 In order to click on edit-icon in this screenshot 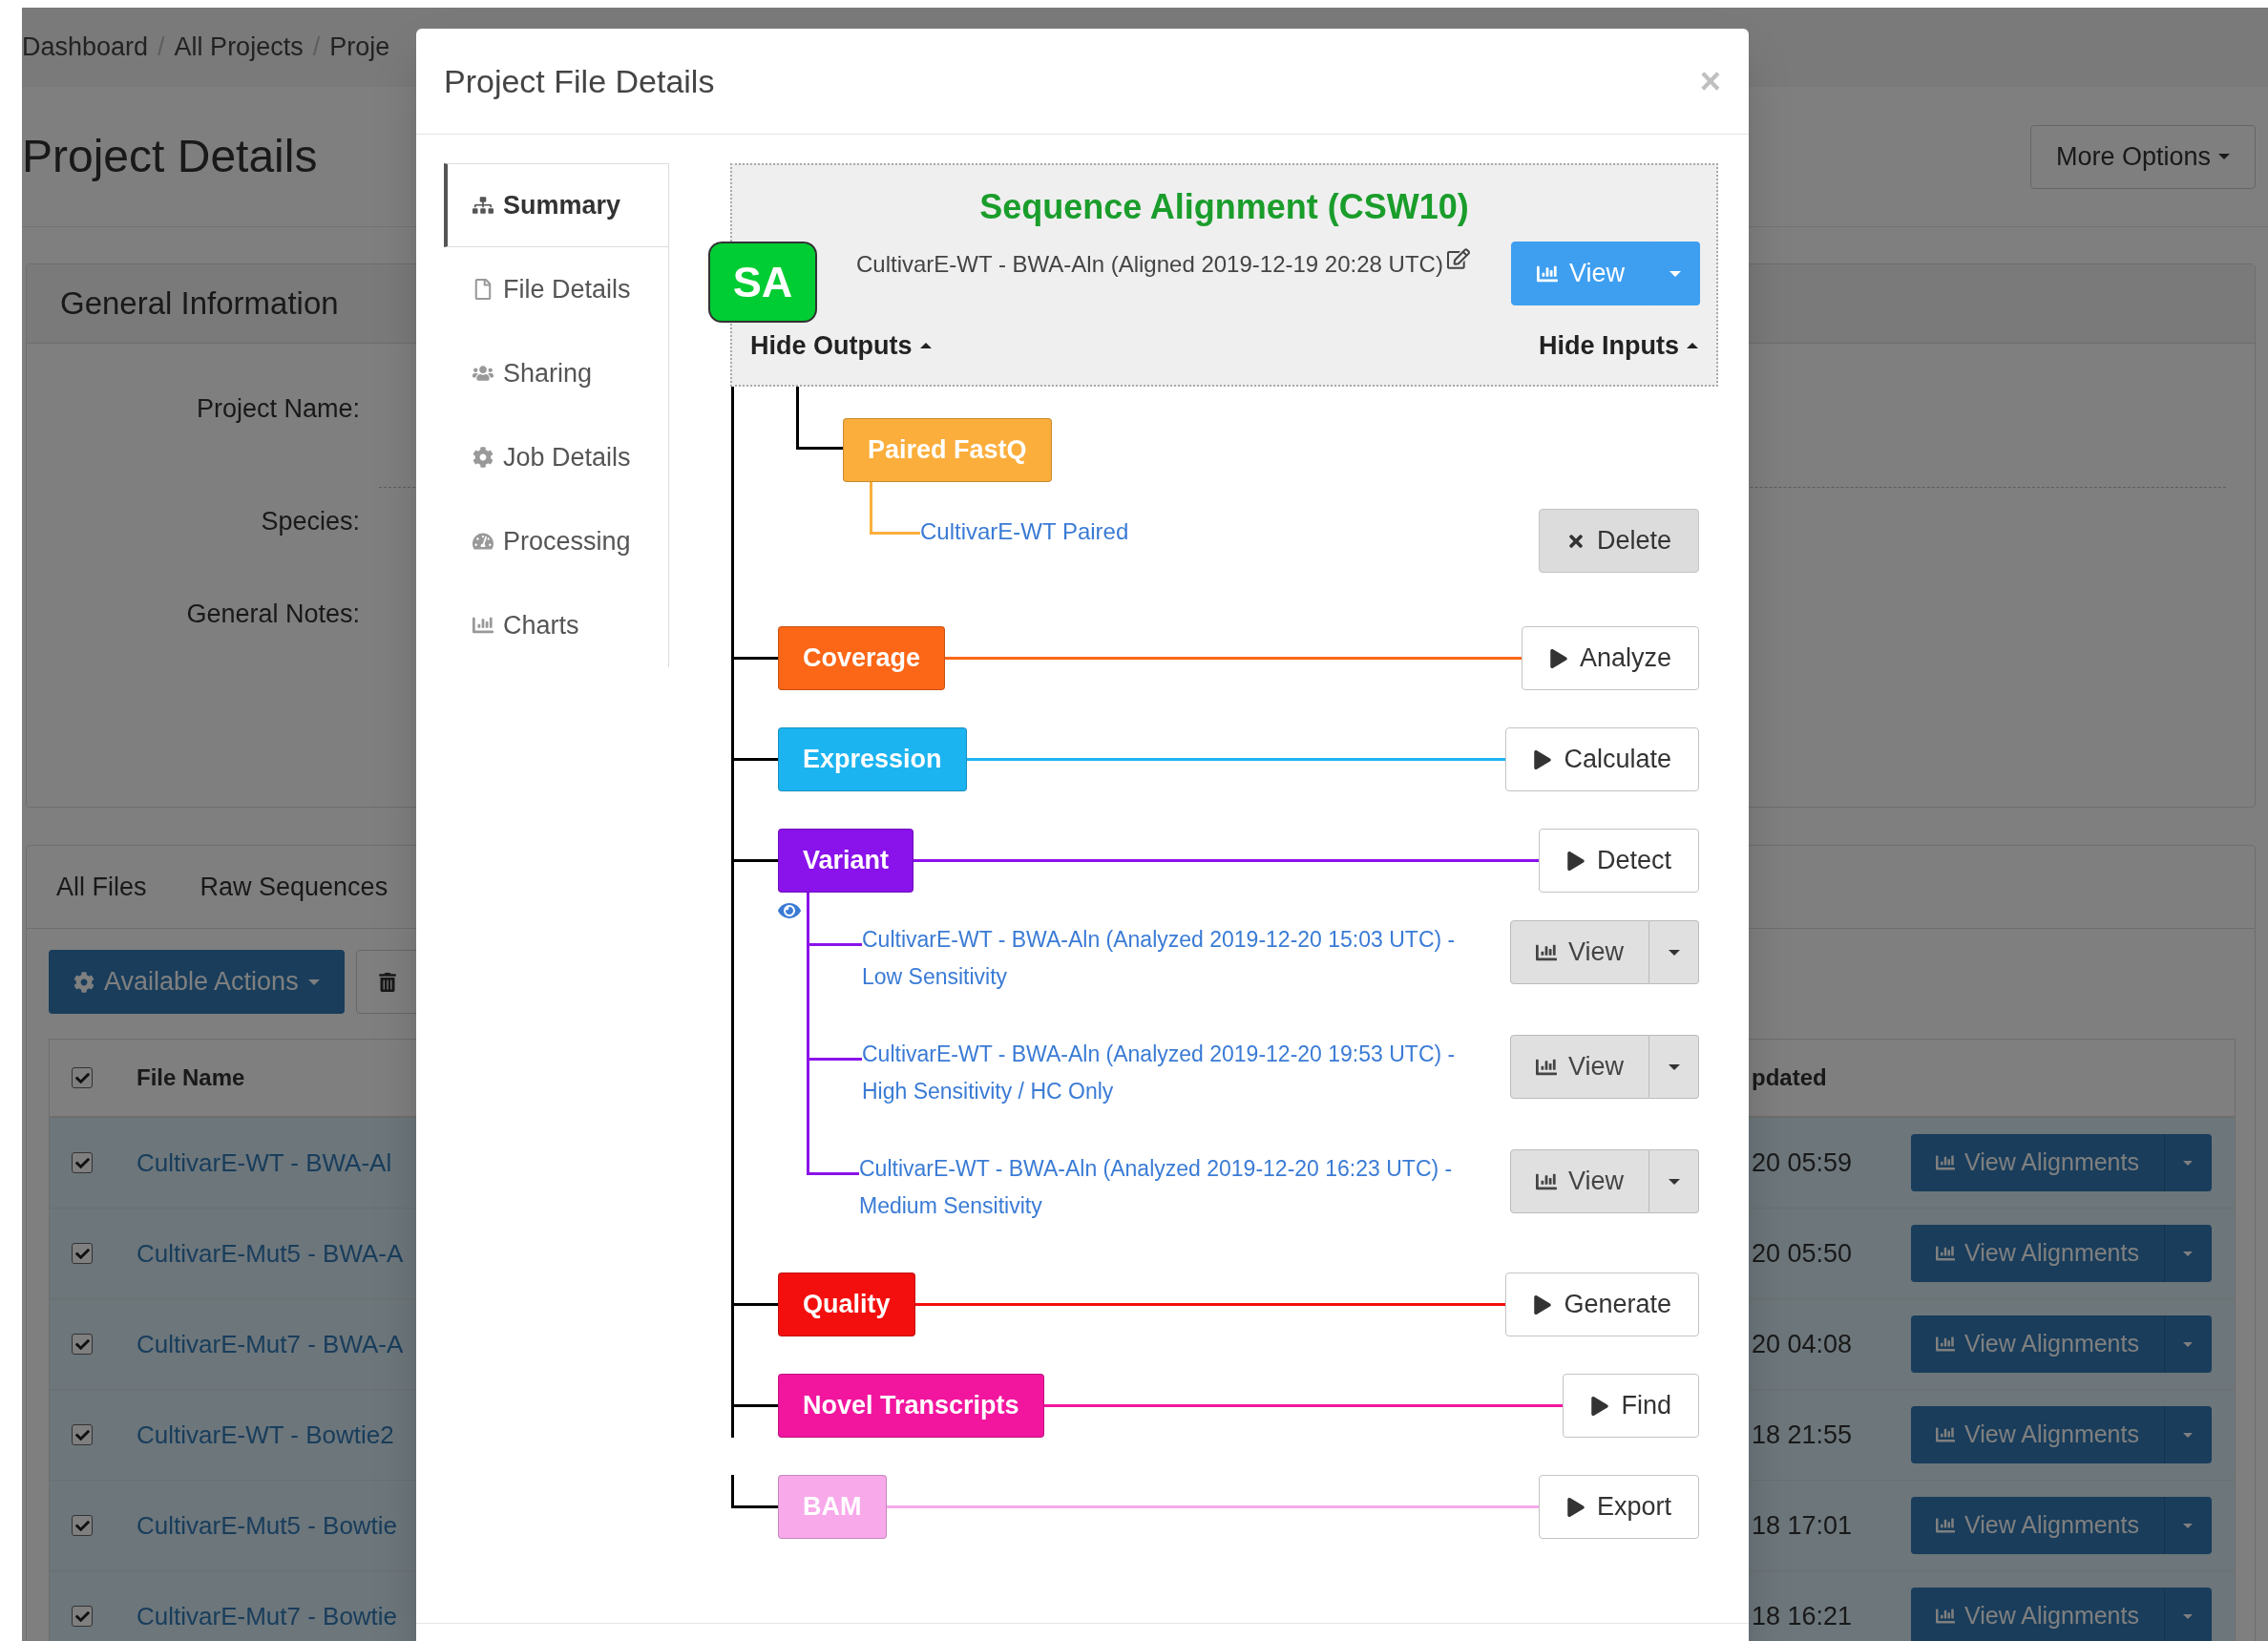, I will do `click(1458, 259)`.